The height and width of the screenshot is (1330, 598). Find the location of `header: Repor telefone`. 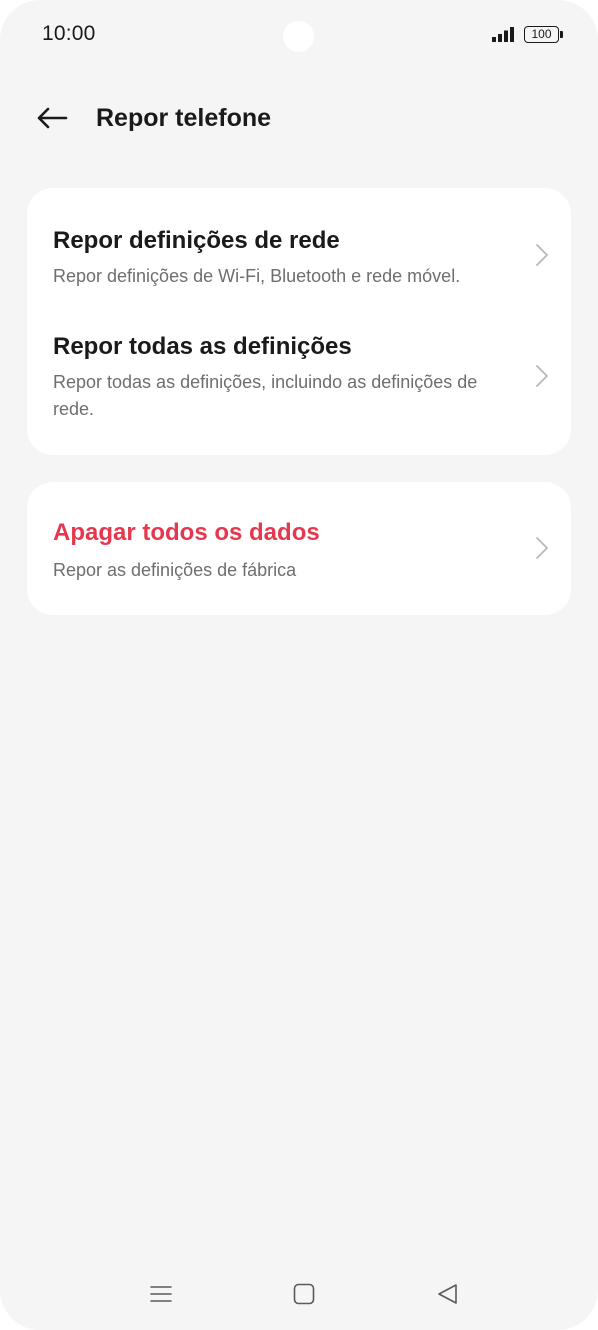

header: Repor telefone is located at coordinates (299, 118).